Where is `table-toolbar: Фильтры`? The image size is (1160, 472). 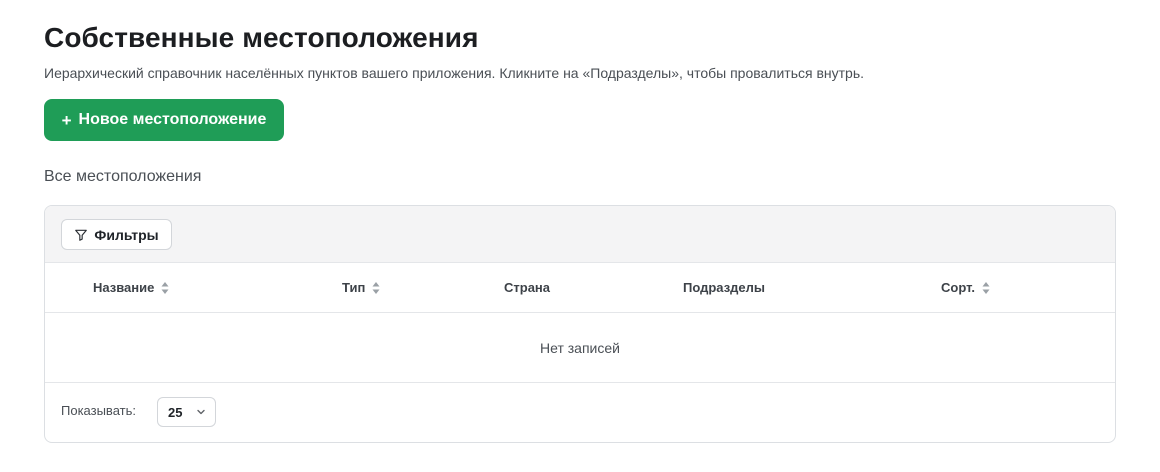
table-toolbar: Фильтры is located at coordinates (580, 234).